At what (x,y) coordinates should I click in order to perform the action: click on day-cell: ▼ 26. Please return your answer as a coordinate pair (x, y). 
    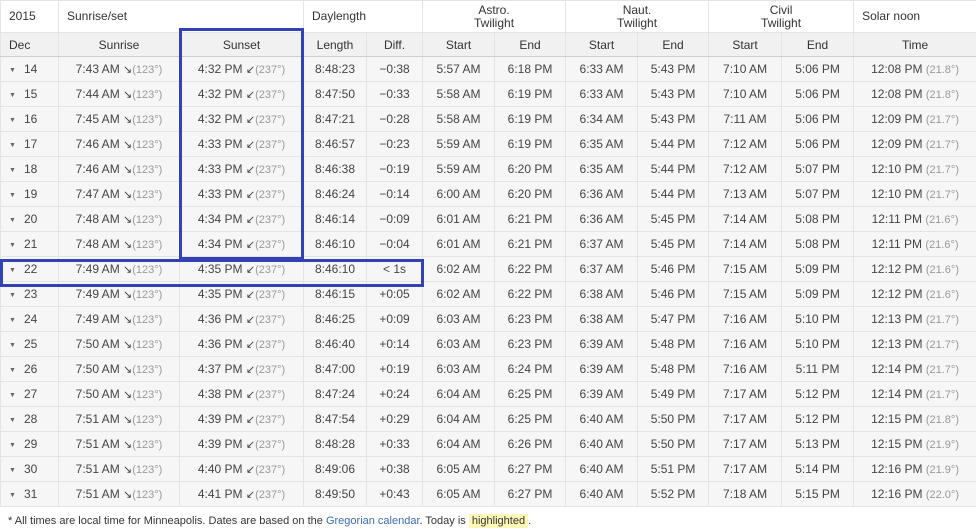
    Looking at the image, I should click on (29, 369).